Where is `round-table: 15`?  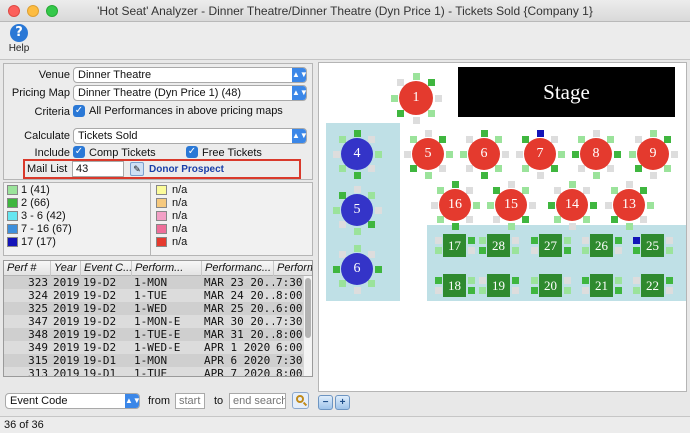
round-table: 15 is located at coordinates (511, 205).